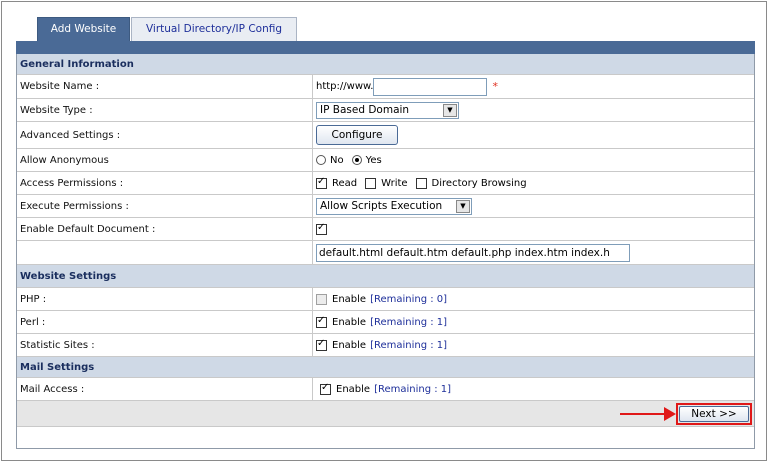 This screenshot has width=770, height=464. Describe the element at coordinates (670, 414) in the screenshot. I see `pointer-arrow-head-icon` at that location.